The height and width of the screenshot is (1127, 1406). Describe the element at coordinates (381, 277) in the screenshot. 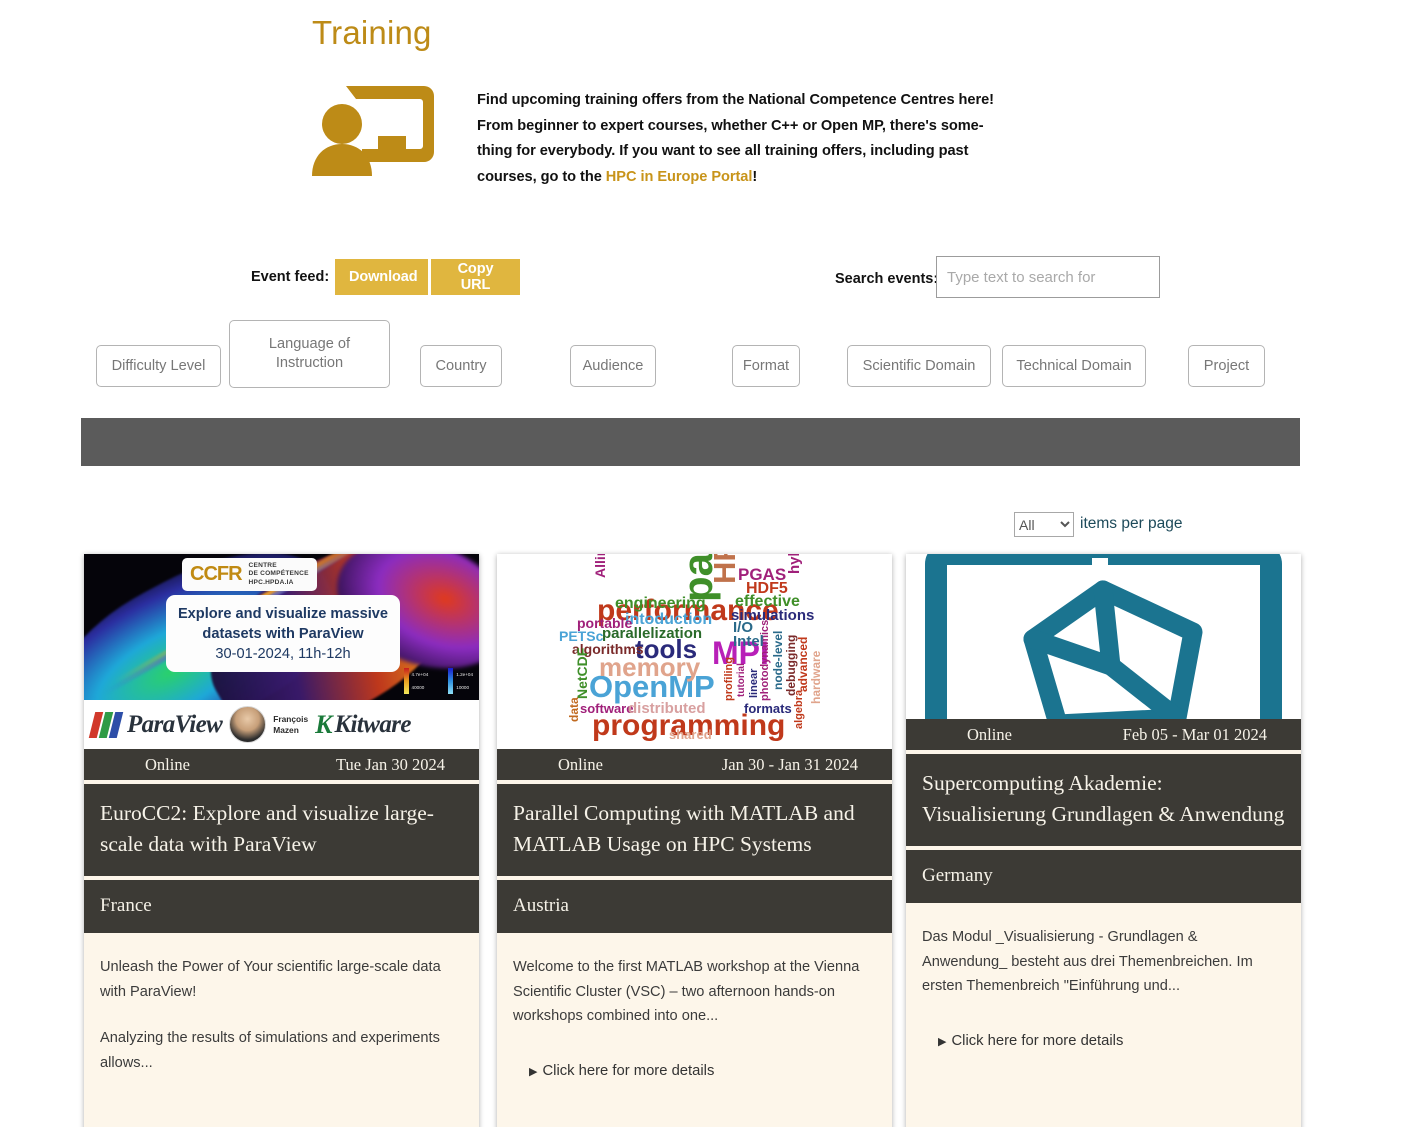

I see `download-button: Download` at that location.